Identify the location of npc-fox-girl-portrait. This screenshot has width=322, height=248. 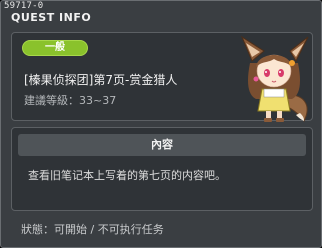
(274, 78).